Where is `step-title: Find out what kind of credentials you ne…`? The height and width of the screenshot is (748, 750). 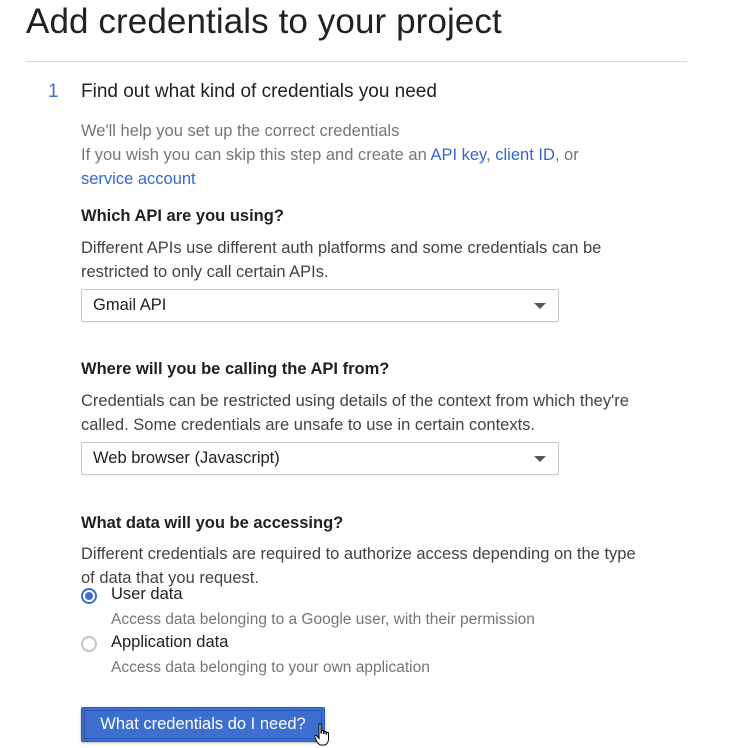 step-title: Find out what kind of credentials you ne… is located at coordinates (259, 91).